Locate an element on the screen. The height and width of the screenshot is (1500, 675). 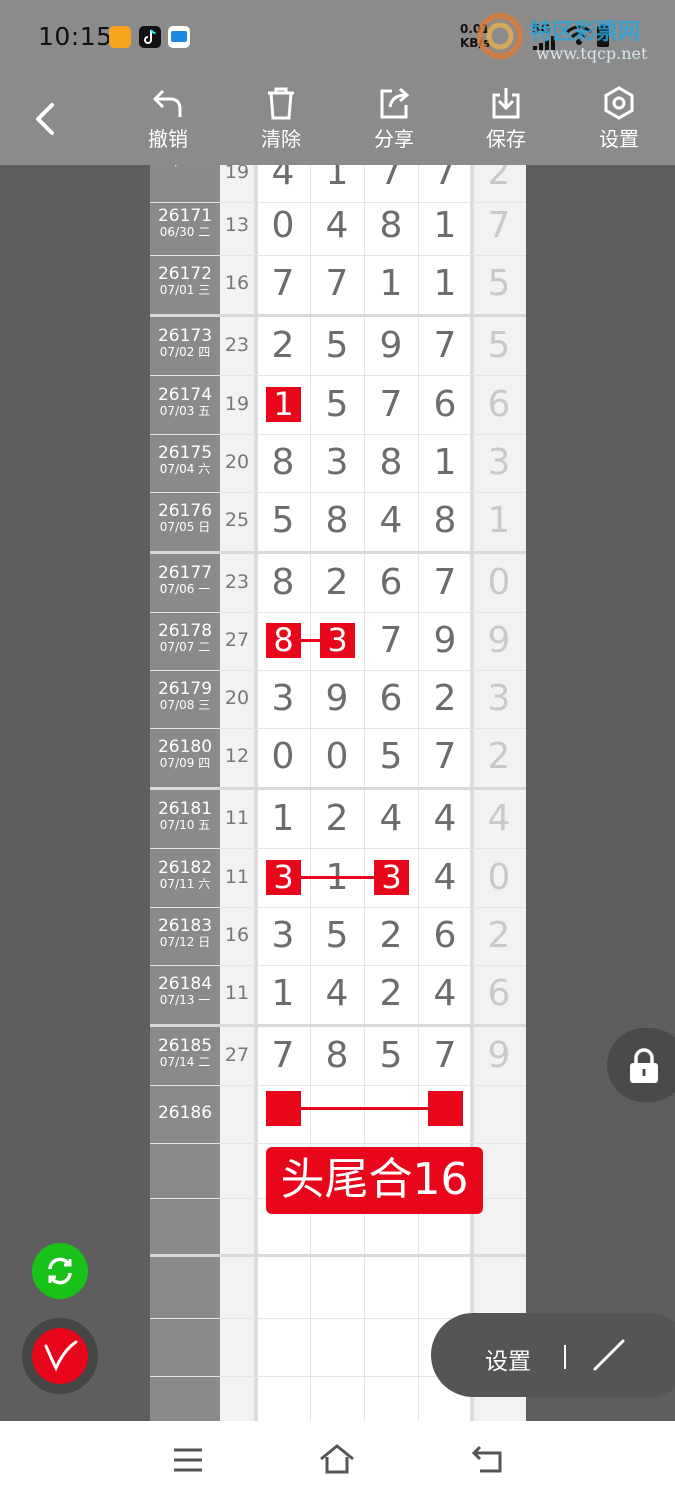
sum-cell: 19 is located at coordinates (237, 174).